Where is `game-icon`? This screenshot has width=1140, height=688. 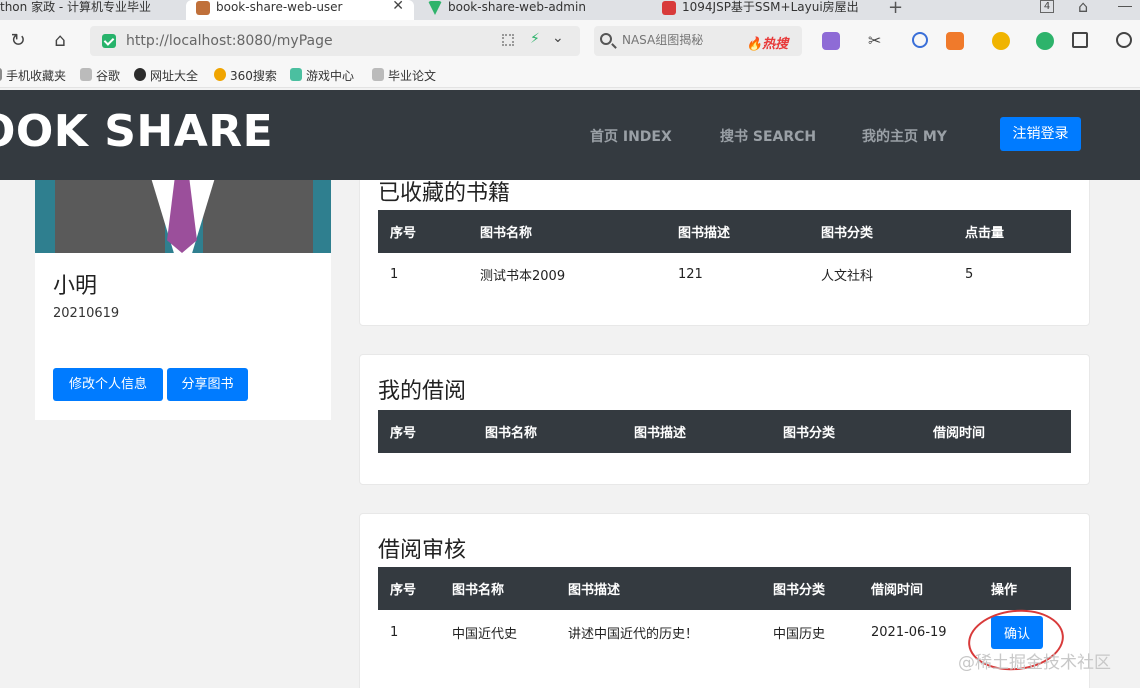 game-icon is located at coordinates (955, 41).